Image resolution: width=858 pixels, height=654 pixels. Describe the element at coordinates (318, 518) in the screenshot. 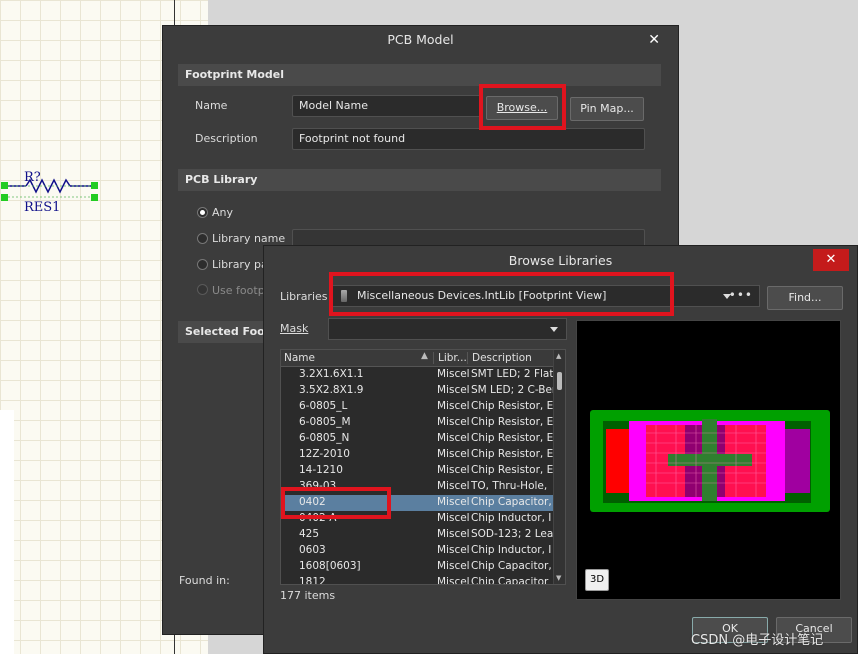

I see `cell-name: 0402-A` at that location.